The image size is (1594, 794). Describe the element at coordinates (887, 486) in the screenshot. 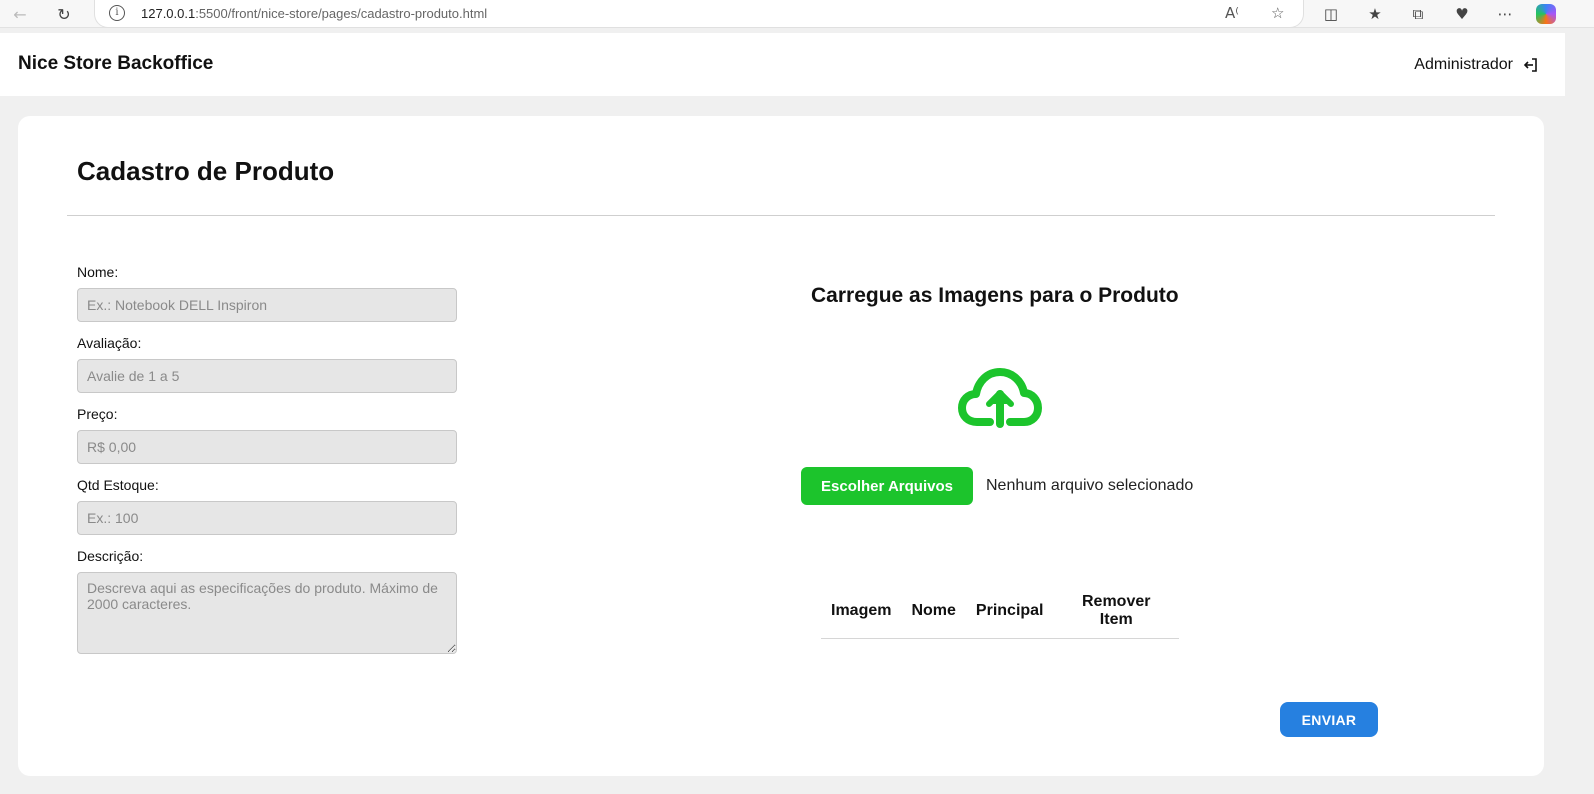

I see `choose-files-button: Escolher Arquivos` at that location.